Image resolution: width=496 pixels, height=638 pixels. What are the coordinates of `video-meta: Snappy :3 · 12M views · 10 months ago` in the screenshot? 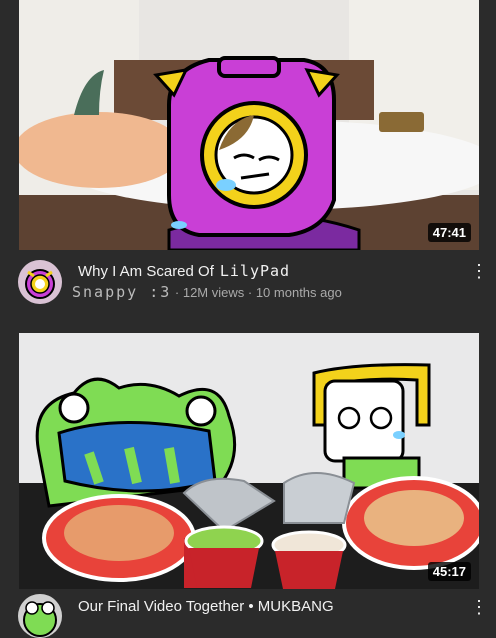 It's located at (207, 292).